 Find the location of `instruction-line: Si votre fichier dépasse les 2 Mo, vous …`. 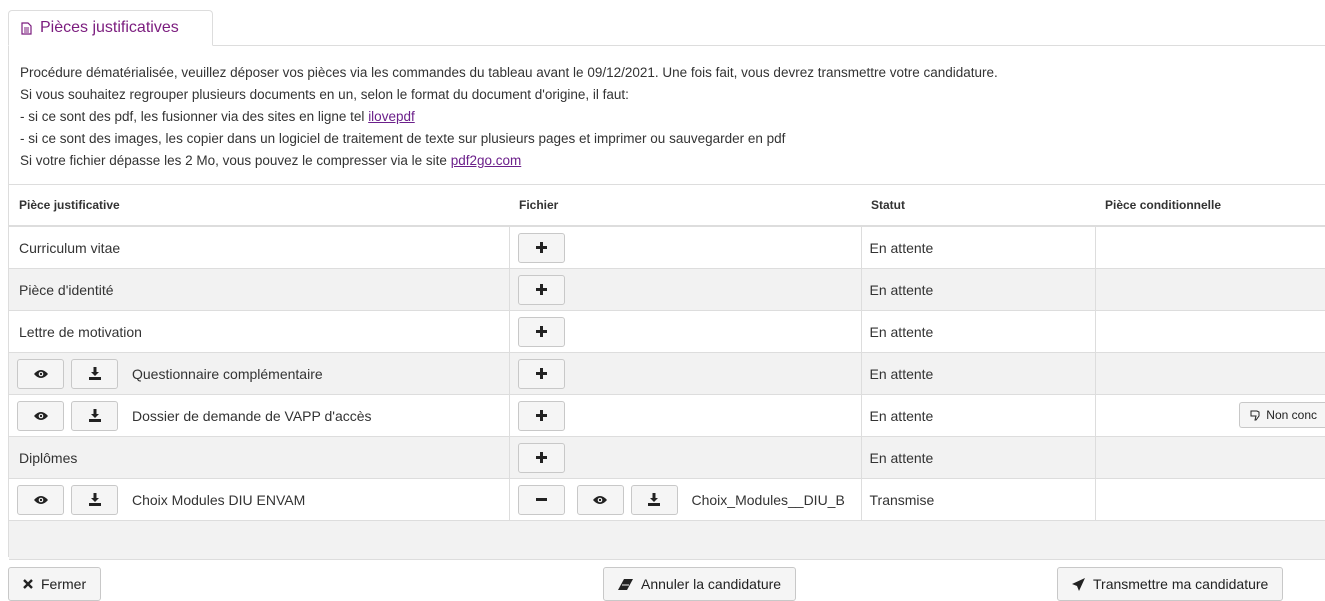

instruction-line: Si votre fichier dépasse les 2 Mo, vous … is located at coordinates (509, 161).